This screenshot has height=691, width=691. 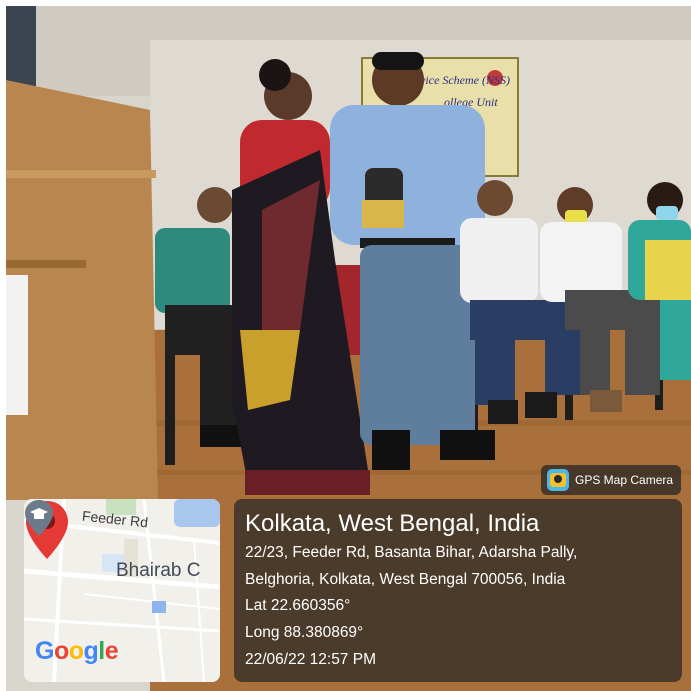 I want to click on map-place-label: Bhairab C, so click(x=158, y=570).